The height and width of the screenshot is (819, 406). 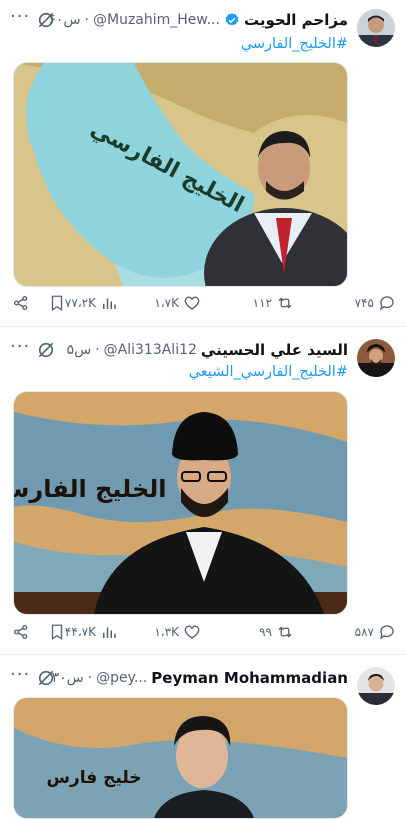 What do you see at coordinates (79, 350) in the screenshot?
I see `tweet-time: ۵س` at bounding box center [79, 350].